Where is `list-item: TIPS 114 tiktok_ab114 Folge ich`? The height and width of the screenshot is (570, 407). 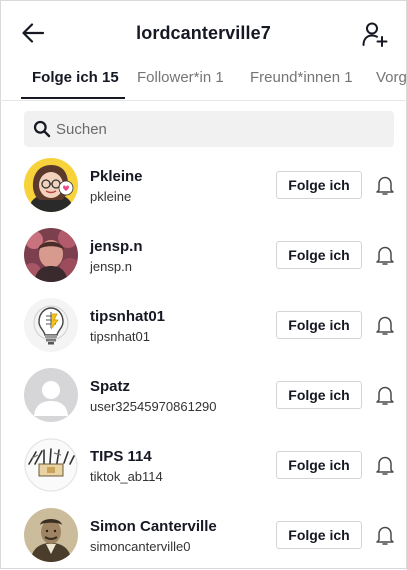 list-item: TIPS 114 tiktok_ab114 Folge ich is located at coordinates (203, 465).